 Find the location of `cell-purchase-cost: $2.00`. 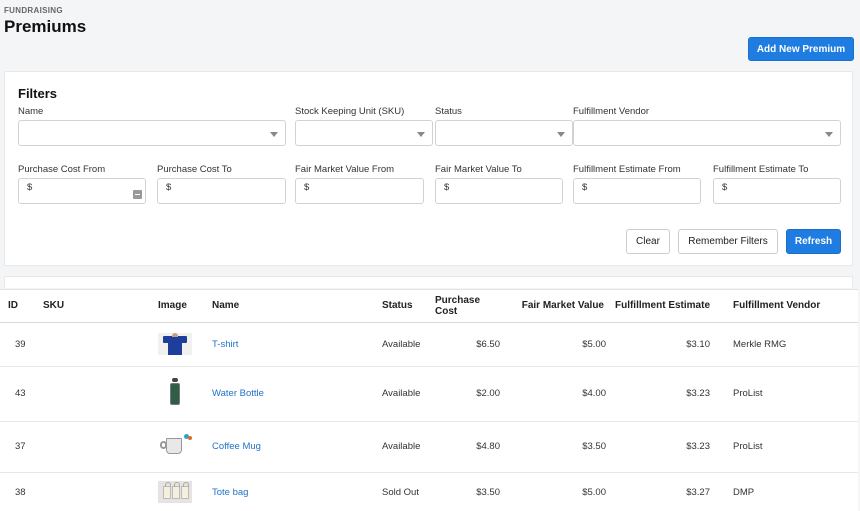

cell-purchase-cost: $2.00 is located at coordinates (467, 394).